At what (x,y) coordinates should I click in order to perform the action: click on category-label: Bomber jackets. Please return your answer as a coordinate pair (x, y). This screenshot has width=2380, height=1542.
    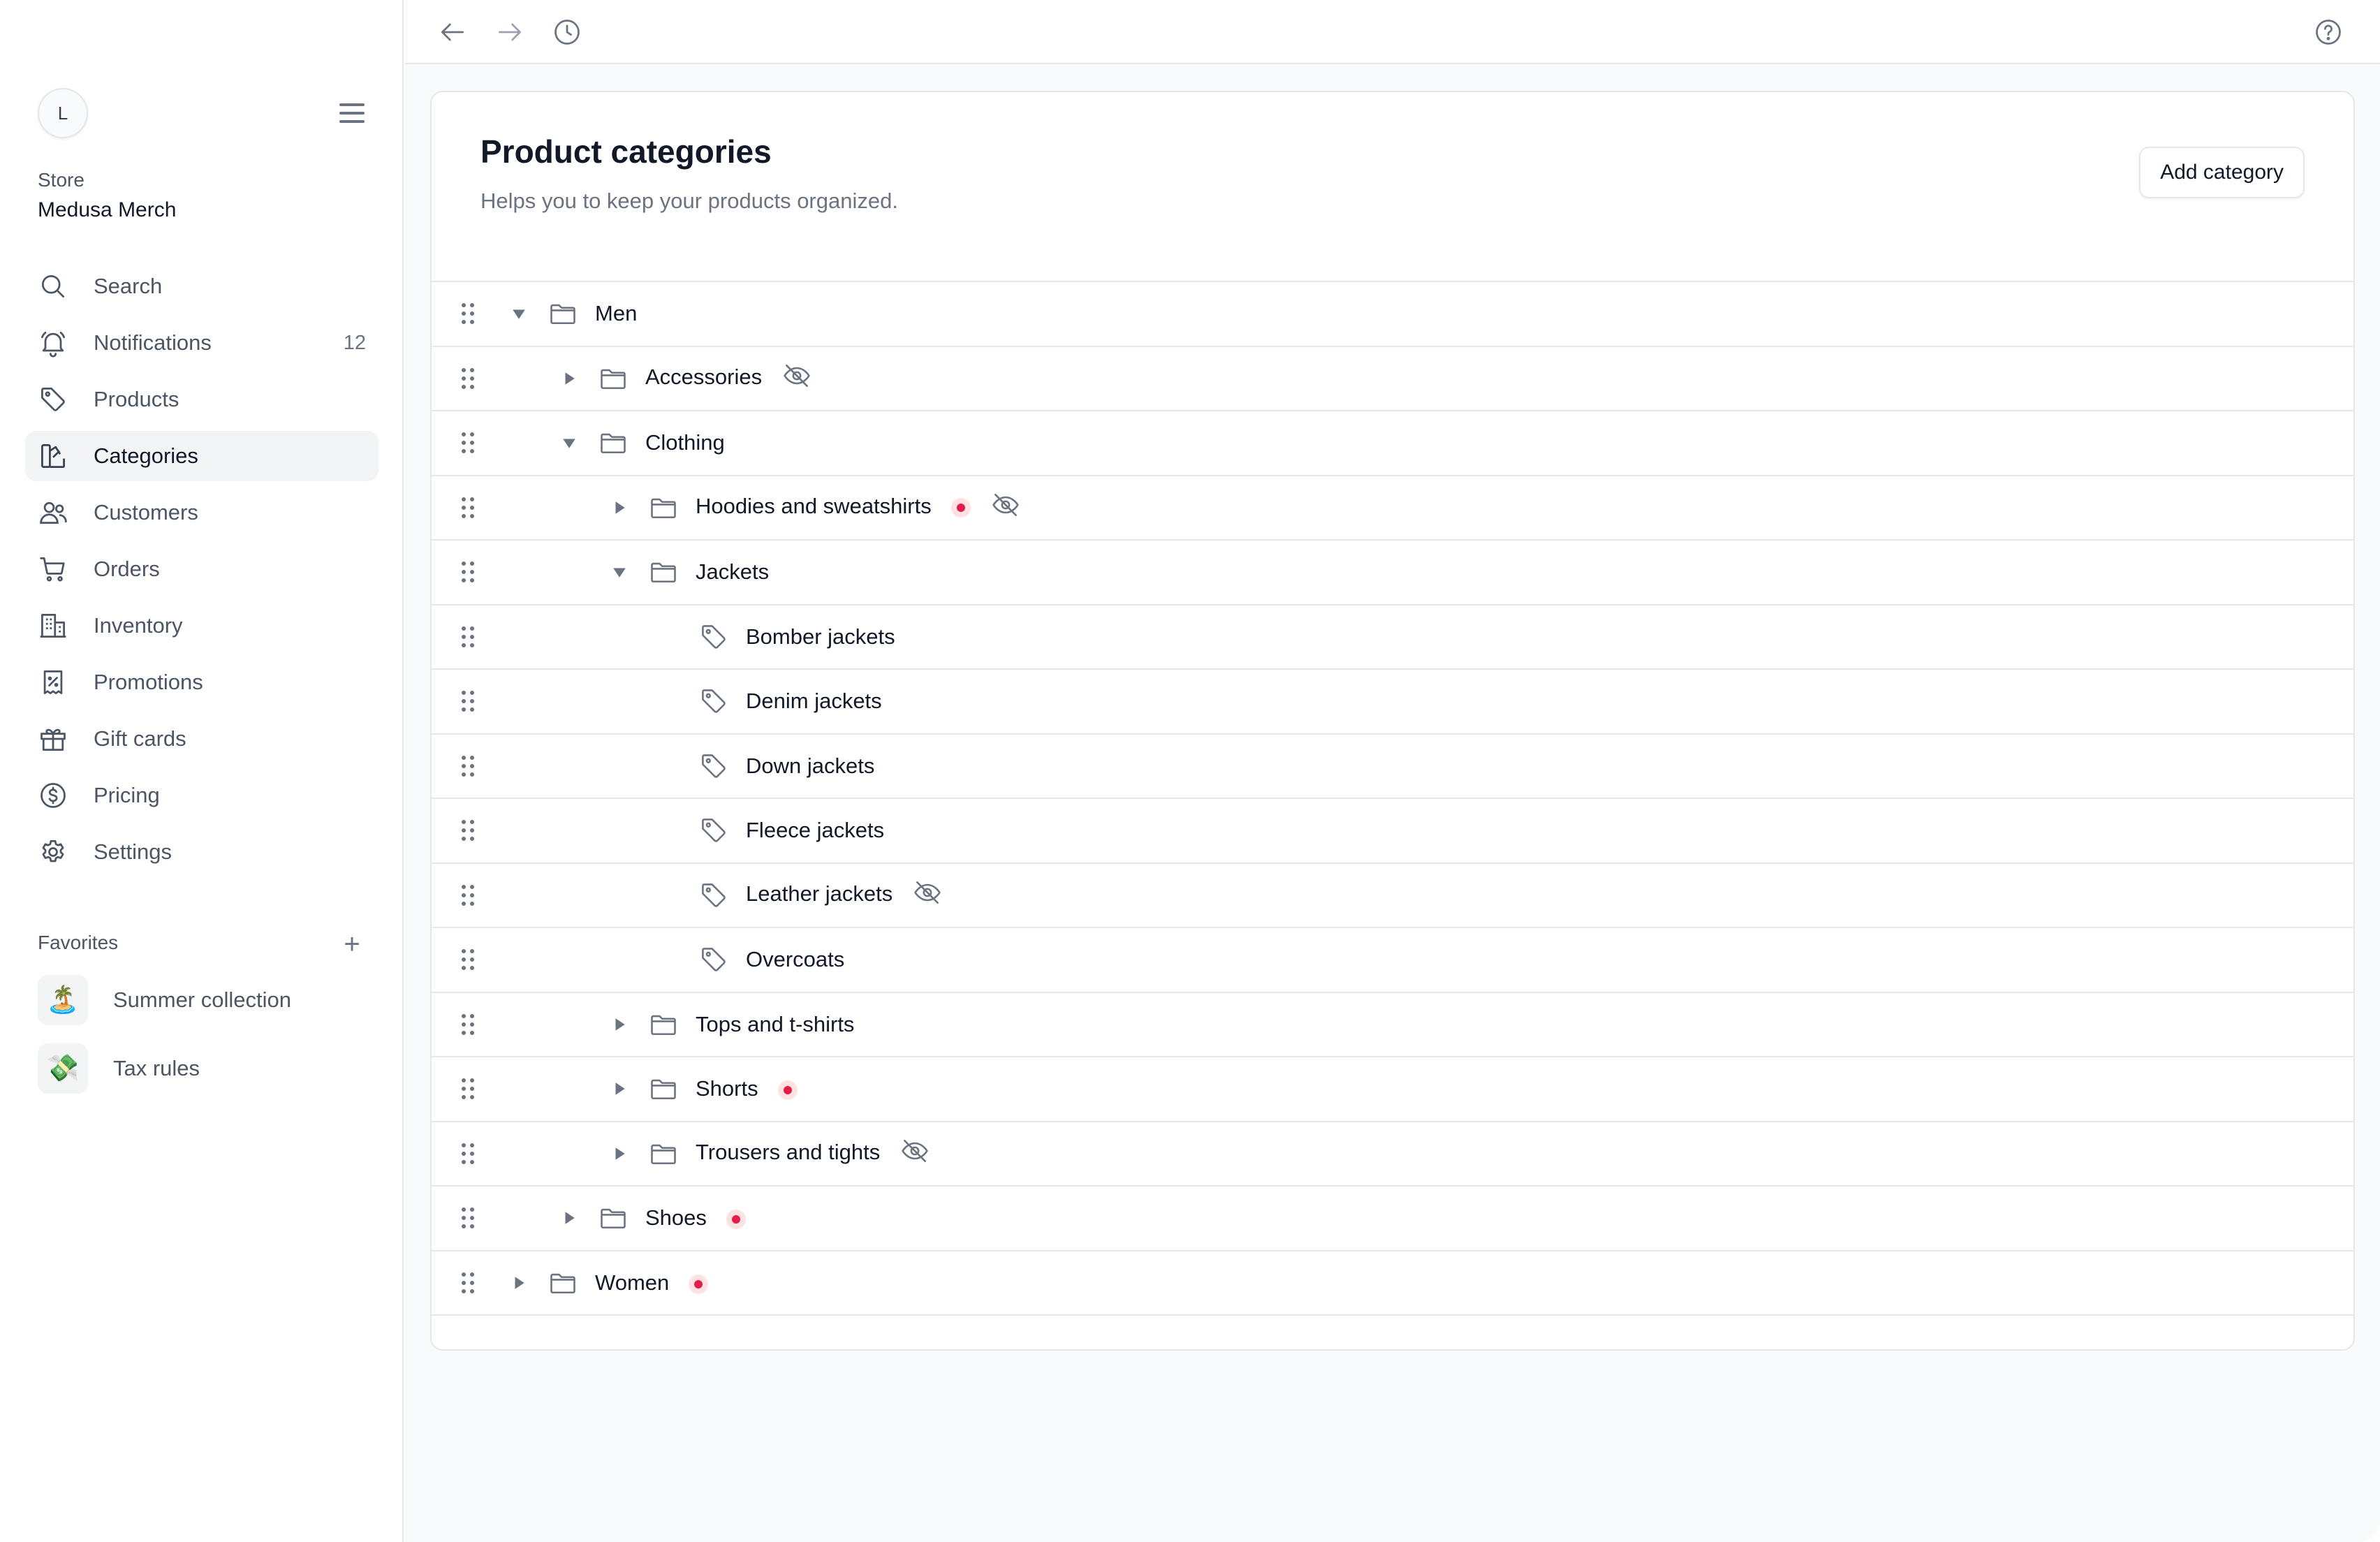
    Looking at the image, I should click on (820, 637).